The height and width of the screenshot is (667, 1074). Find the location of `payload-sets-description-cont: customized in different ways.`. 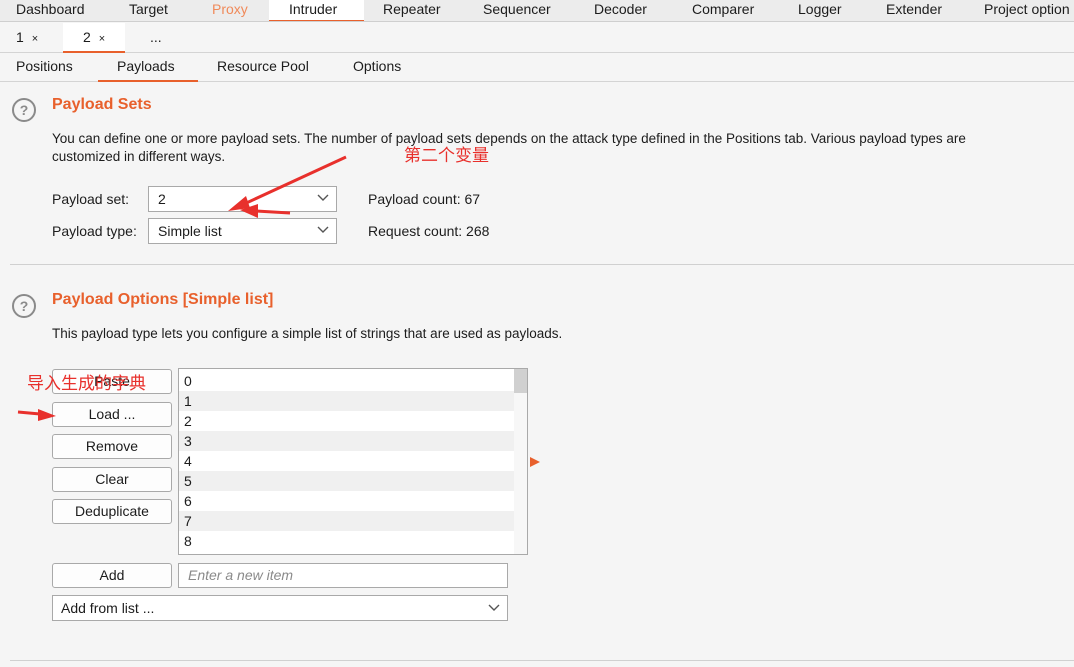

payload-sets-description-cont: customized in different ways. is located at coordinates (139, 156).